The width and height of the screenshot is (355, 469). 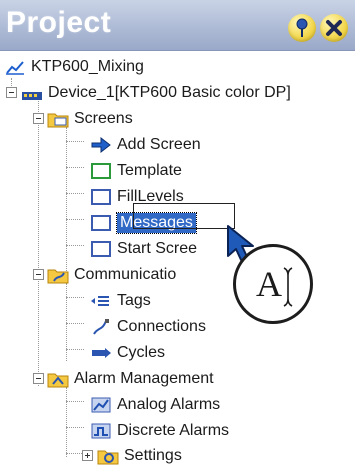 What do you see at coordinates (153, 455) in the screenshot?
I see `tree-item-label: Settings` at bounding box center [153, 455].